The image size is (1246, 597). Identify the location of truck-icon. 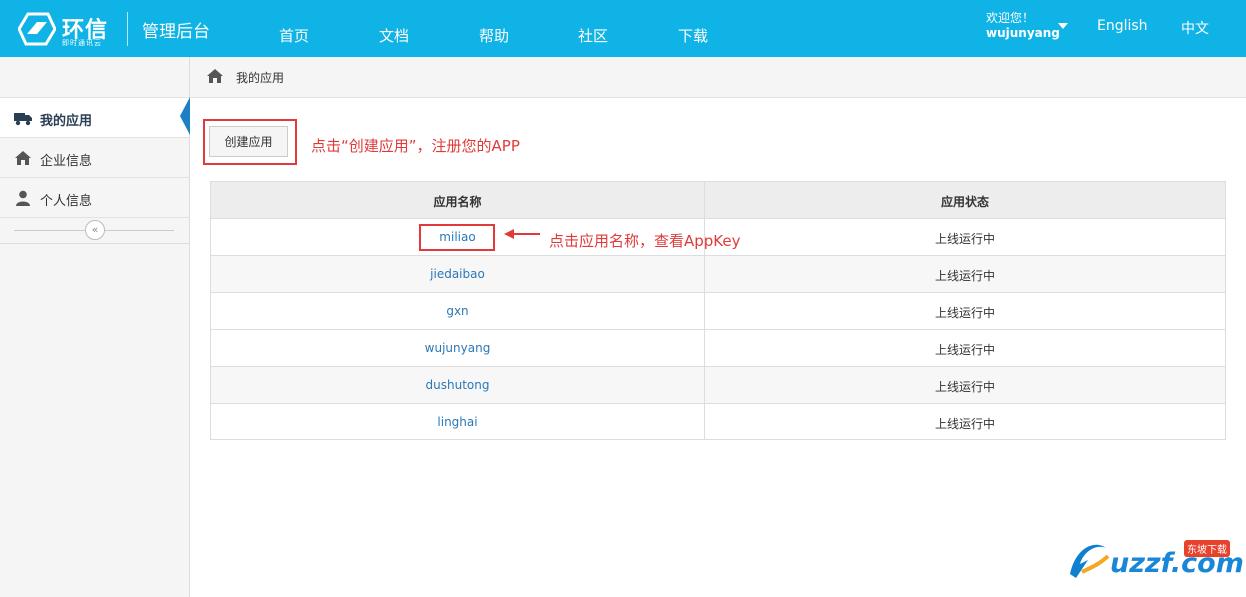
(23, 119).